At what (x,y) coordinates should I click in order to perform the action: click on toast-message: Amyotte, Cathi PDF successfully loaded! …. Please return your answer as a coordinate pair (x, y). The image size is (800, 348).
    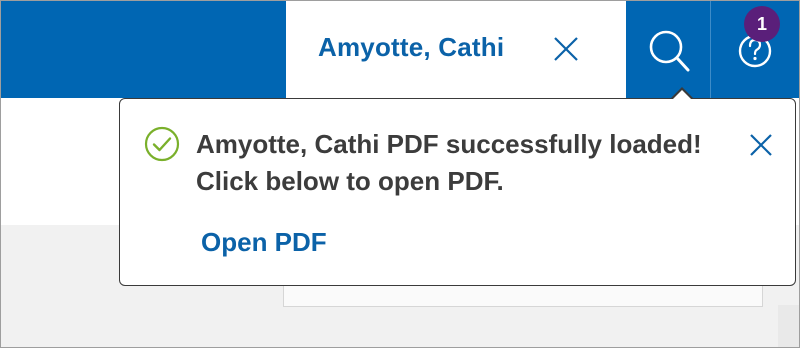
    Looking at the image, I should click on (449, 162).